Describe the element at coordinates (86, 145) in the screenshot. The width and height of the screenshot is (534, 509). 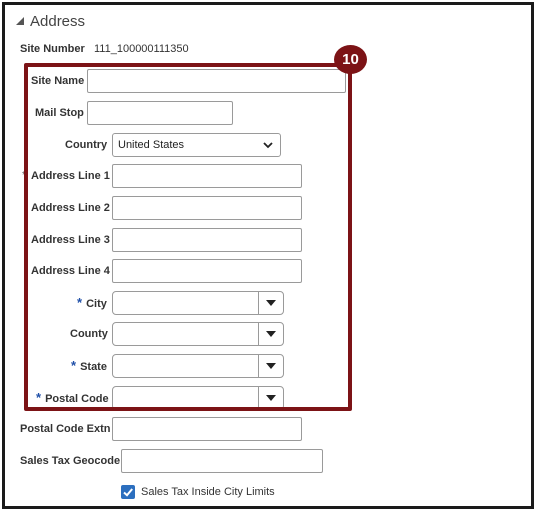
I see `country-label: Country` at that location.